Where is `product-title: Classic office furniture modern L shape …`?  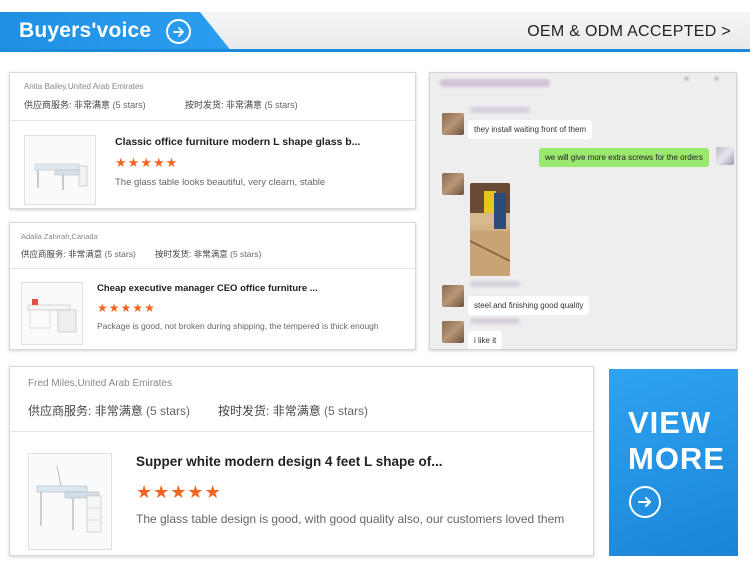 product-title: Classic office furniture modern L shape … is located at coordinates (237, 142).